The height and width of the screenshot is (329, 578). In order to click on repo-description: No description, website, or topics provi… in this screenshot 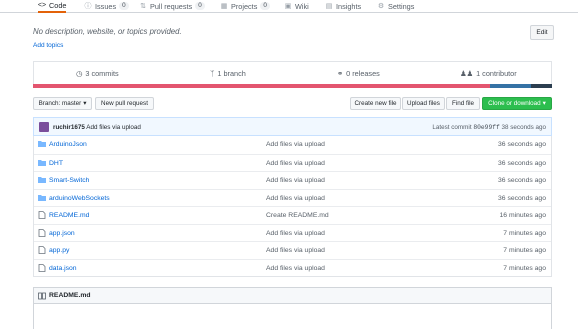, I will do `click(107, 31)`.